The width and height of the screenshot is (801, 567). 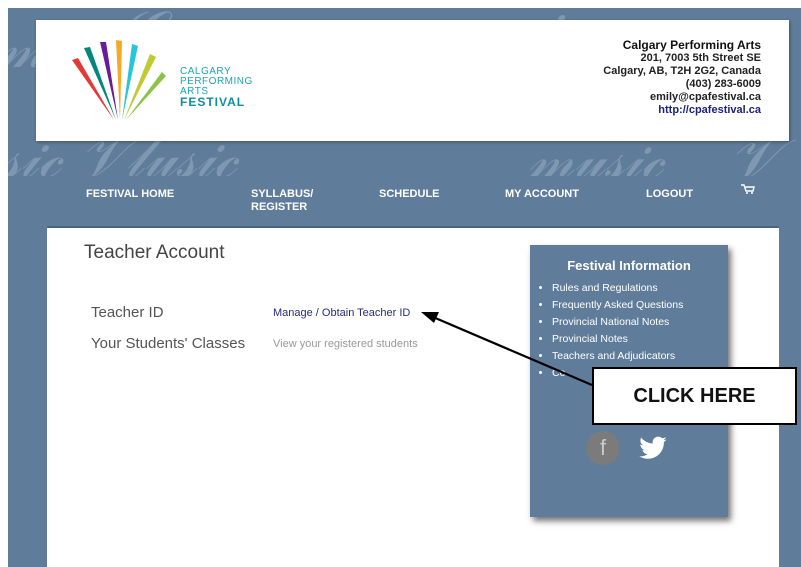 I want to click on twitter-icon, so click(x=653, y=448).